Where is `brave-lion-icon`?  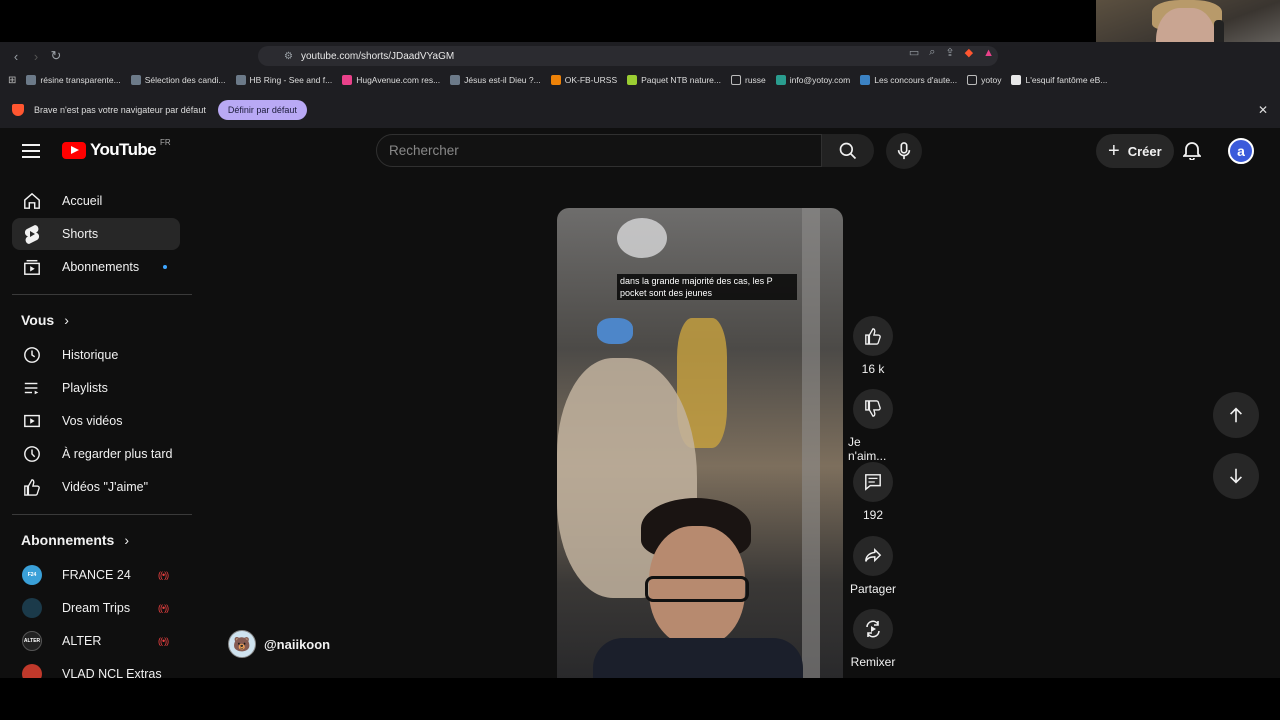 brave-lion-icon is located at coordinates (18, 110).